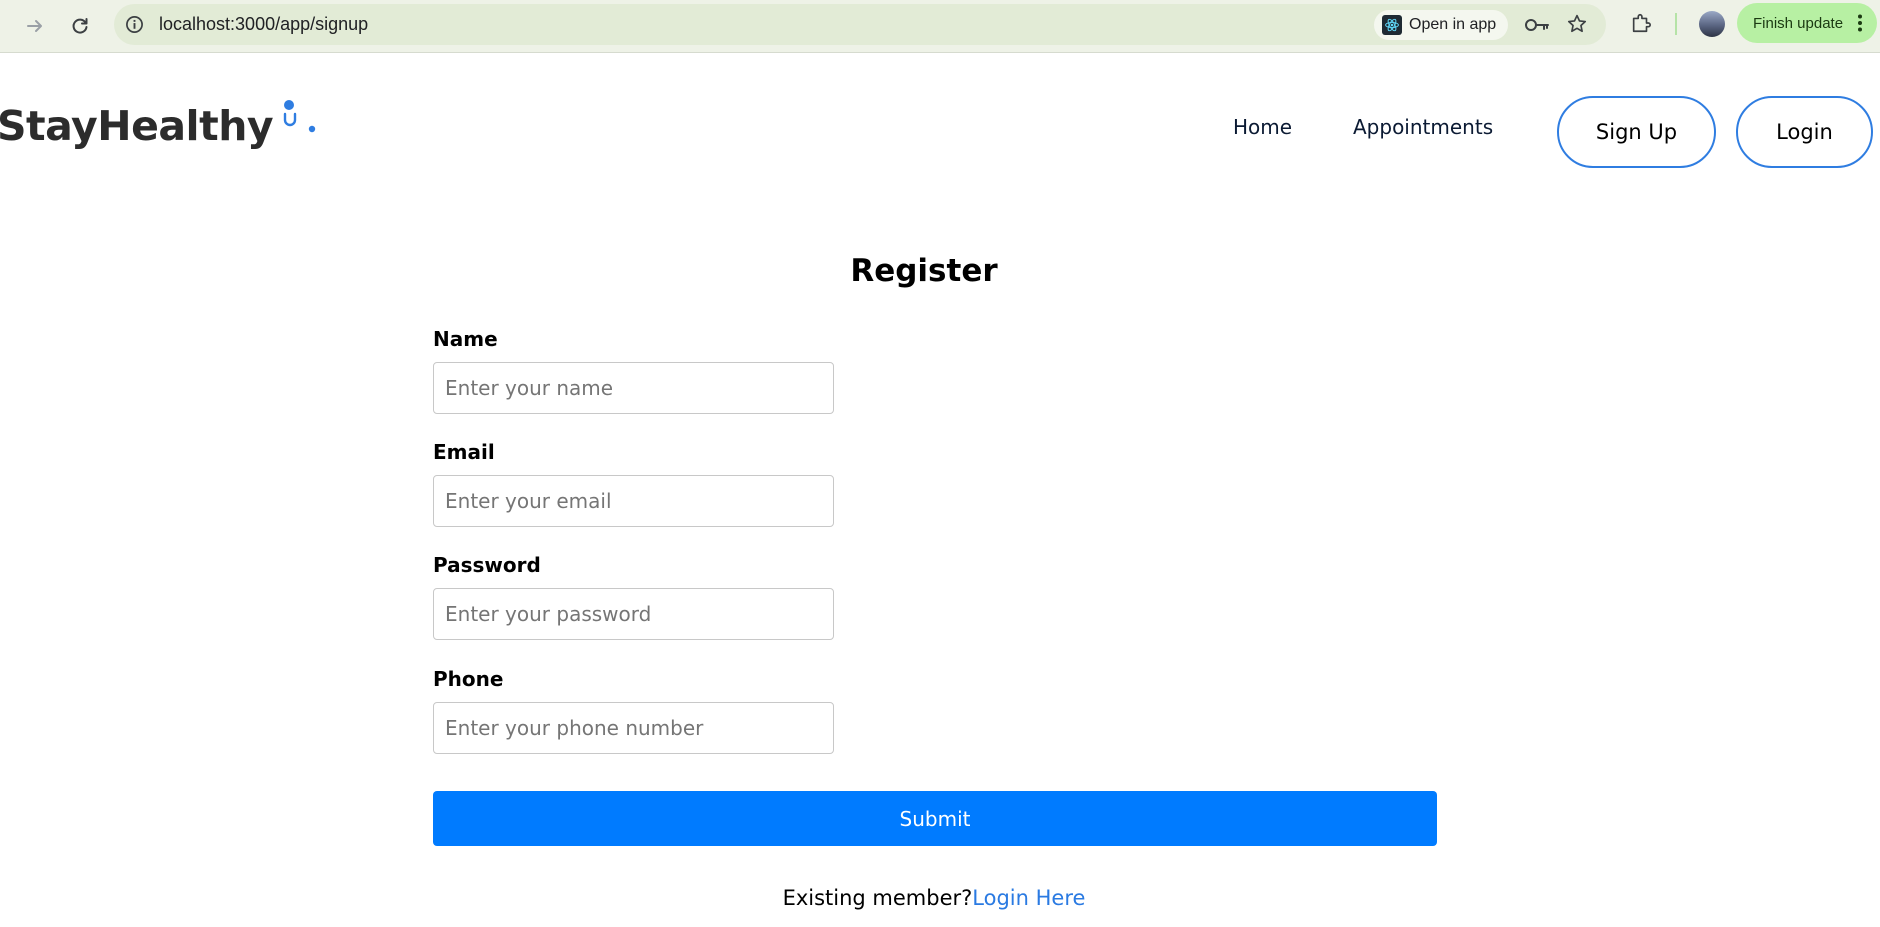 The height and width of the screenshot is (927, 1880). Describe the element at coordinates (1392, 25) in the screenshot. I see `react-icon` at that location.